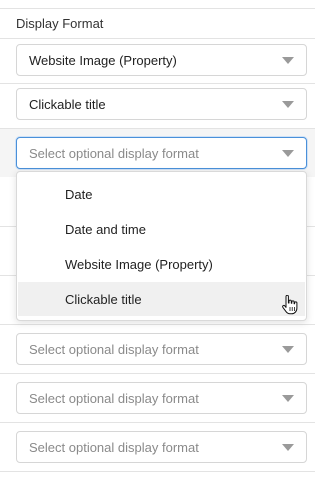 This screenshot has width=320, height=489. I want to click on select-value: Website Image (Property), so click(103, 60).